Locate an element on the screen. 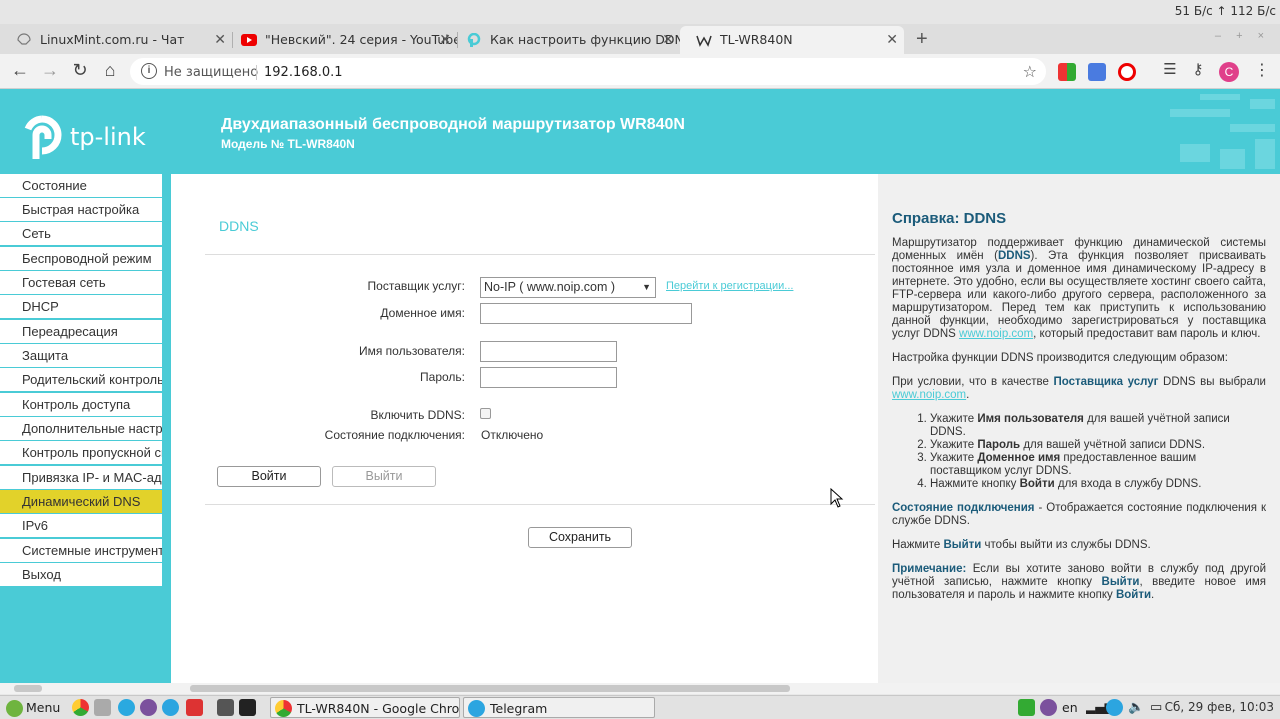 The width and height of the screenshot is (1280, 719). menu-item-status: Состояние is located at coordinates (81, 185).